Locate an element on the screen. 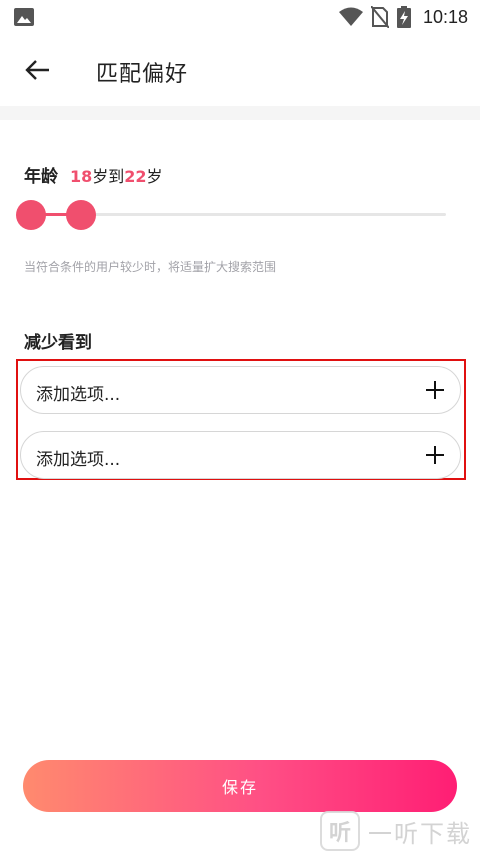  arrow-left-icon is located at coordinates (37, 70).